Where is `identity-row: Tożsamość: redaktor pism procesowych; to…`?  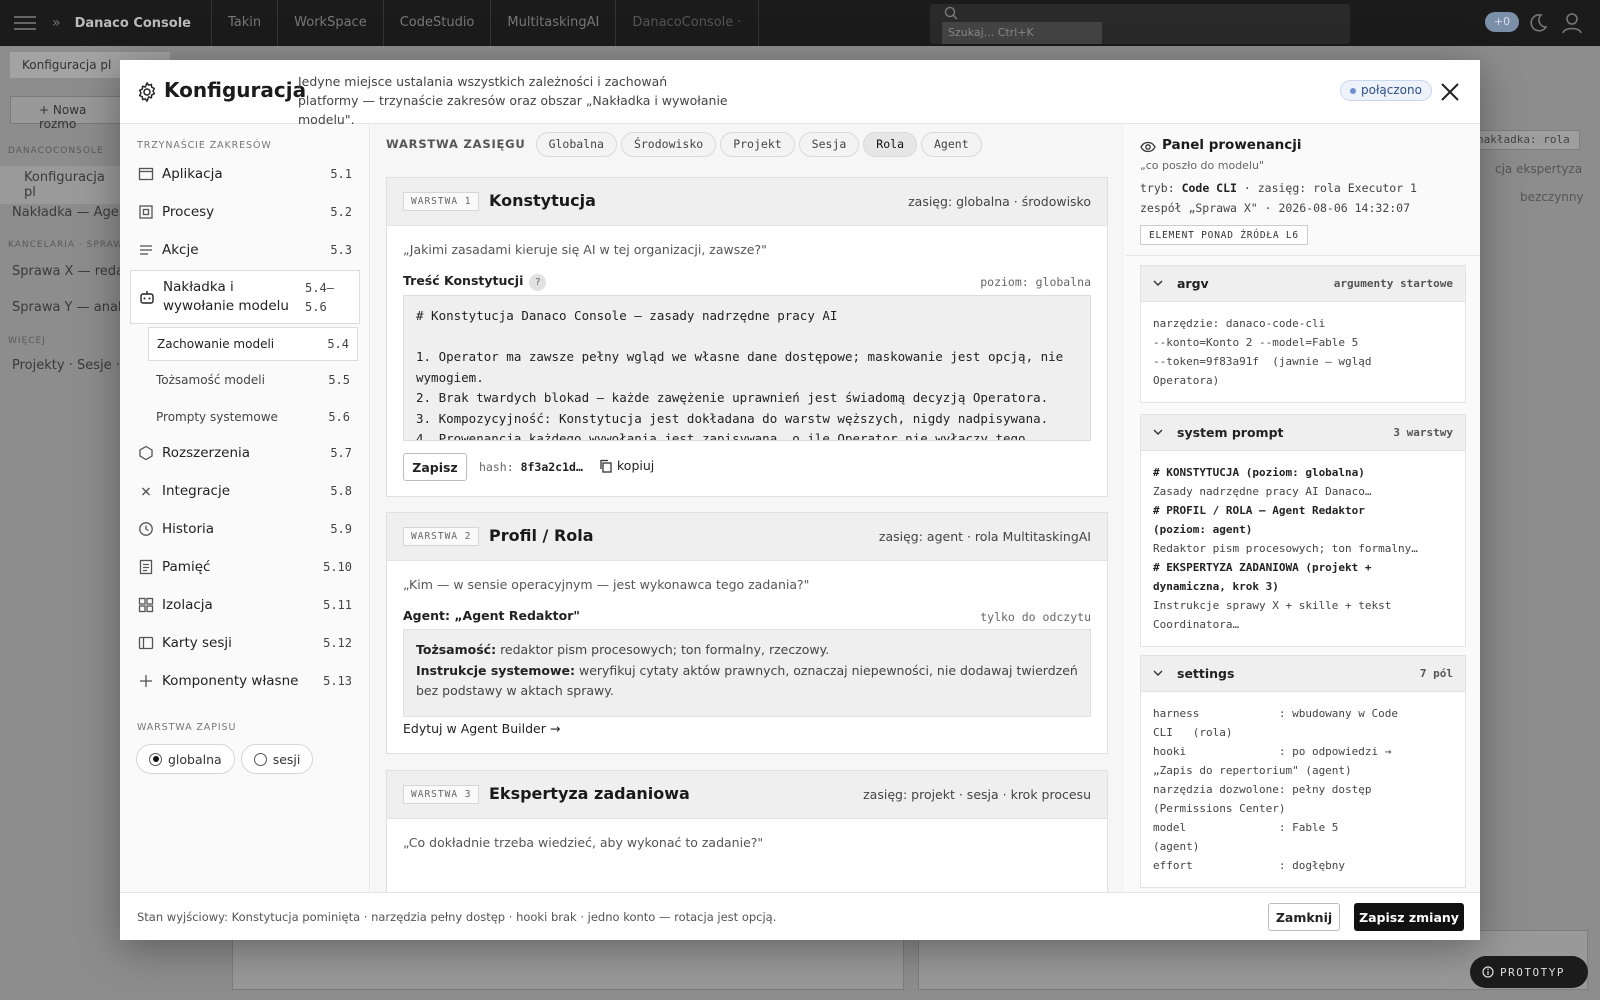 identity-row: Tożsamość: redaktor pism procesowych; to… is located at coordinates (747, 650).